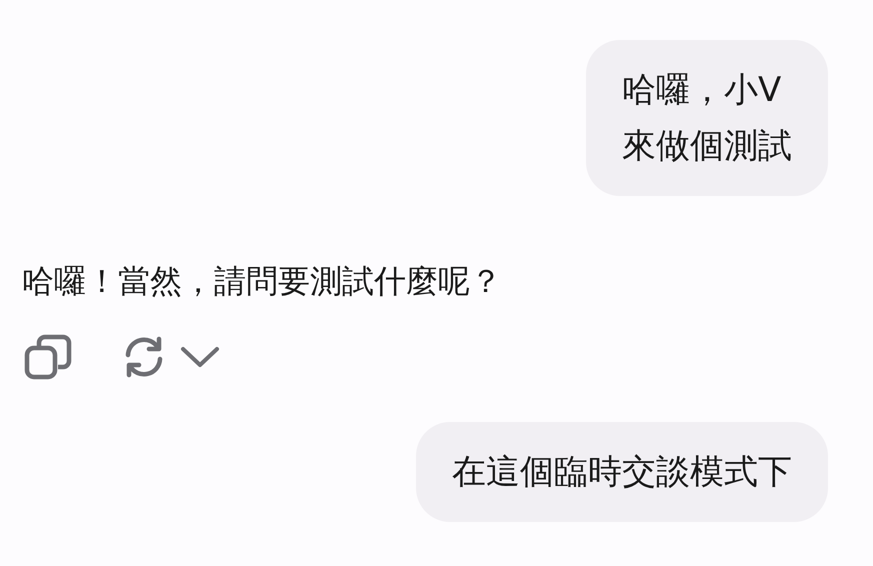 The image size is (873, 566). Describe the element at coordinates (200, 357) in the screenshot. I see `chevron-down-icon` at that location.